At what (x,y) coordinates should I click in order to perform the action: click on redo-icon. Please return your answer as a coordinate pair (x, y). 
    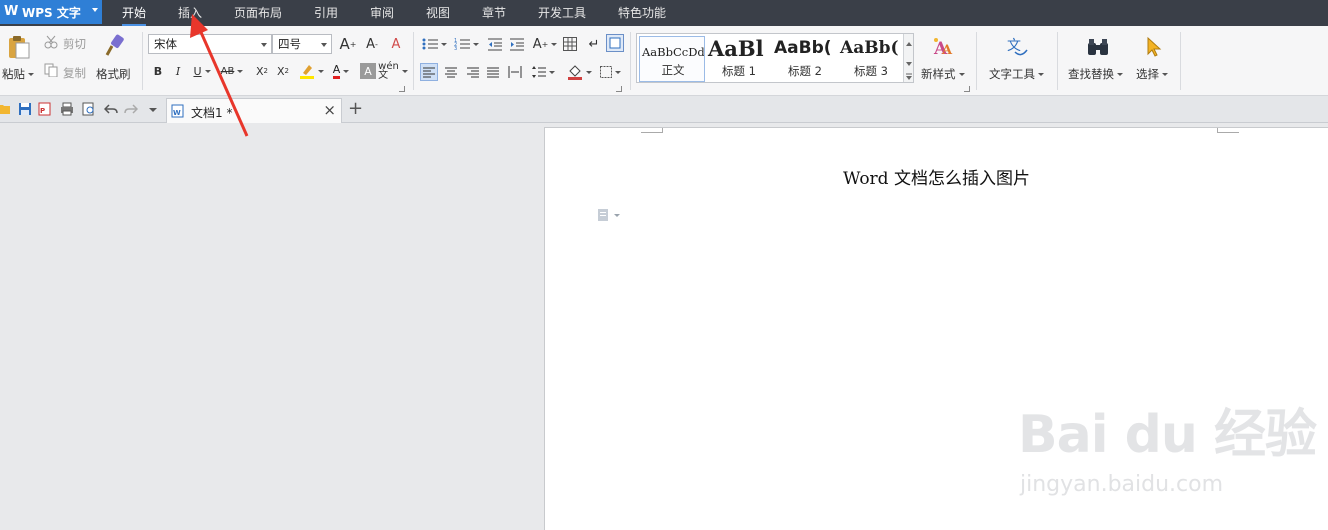
    Looking at the image, I should click on (131, 109).